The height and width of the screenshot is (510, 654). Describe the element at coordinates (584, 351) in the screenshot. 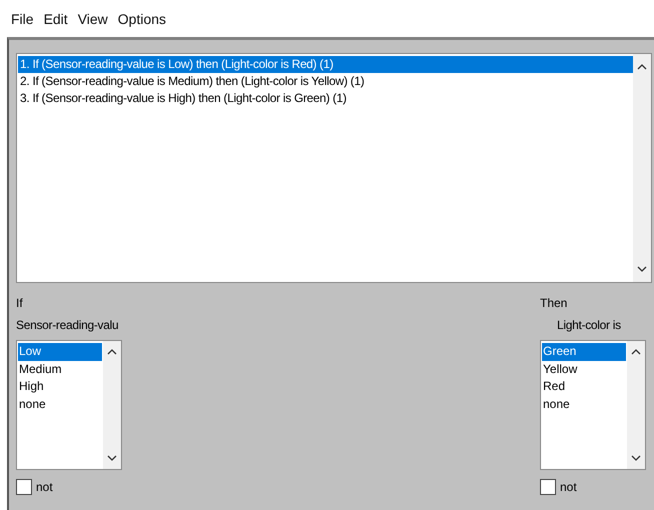

I see `option-item: Green` at that location.